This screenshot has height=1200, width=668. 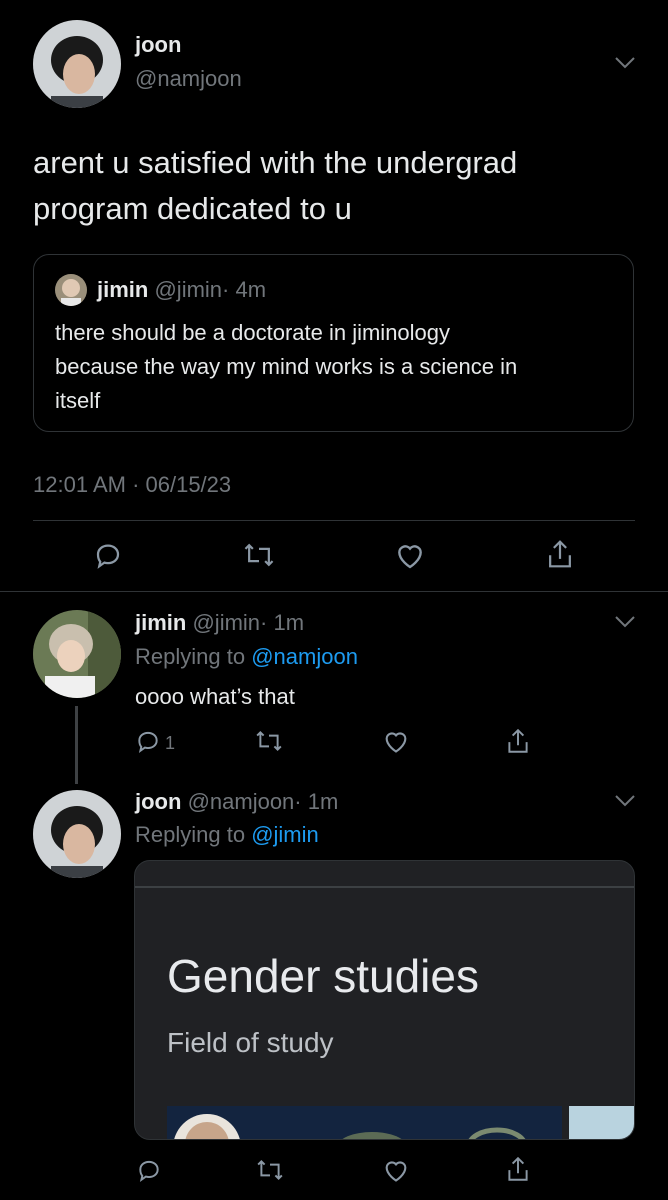 I want to click on reply1-replying-to: Replying to @namjoon, so click(x=246, y=657).